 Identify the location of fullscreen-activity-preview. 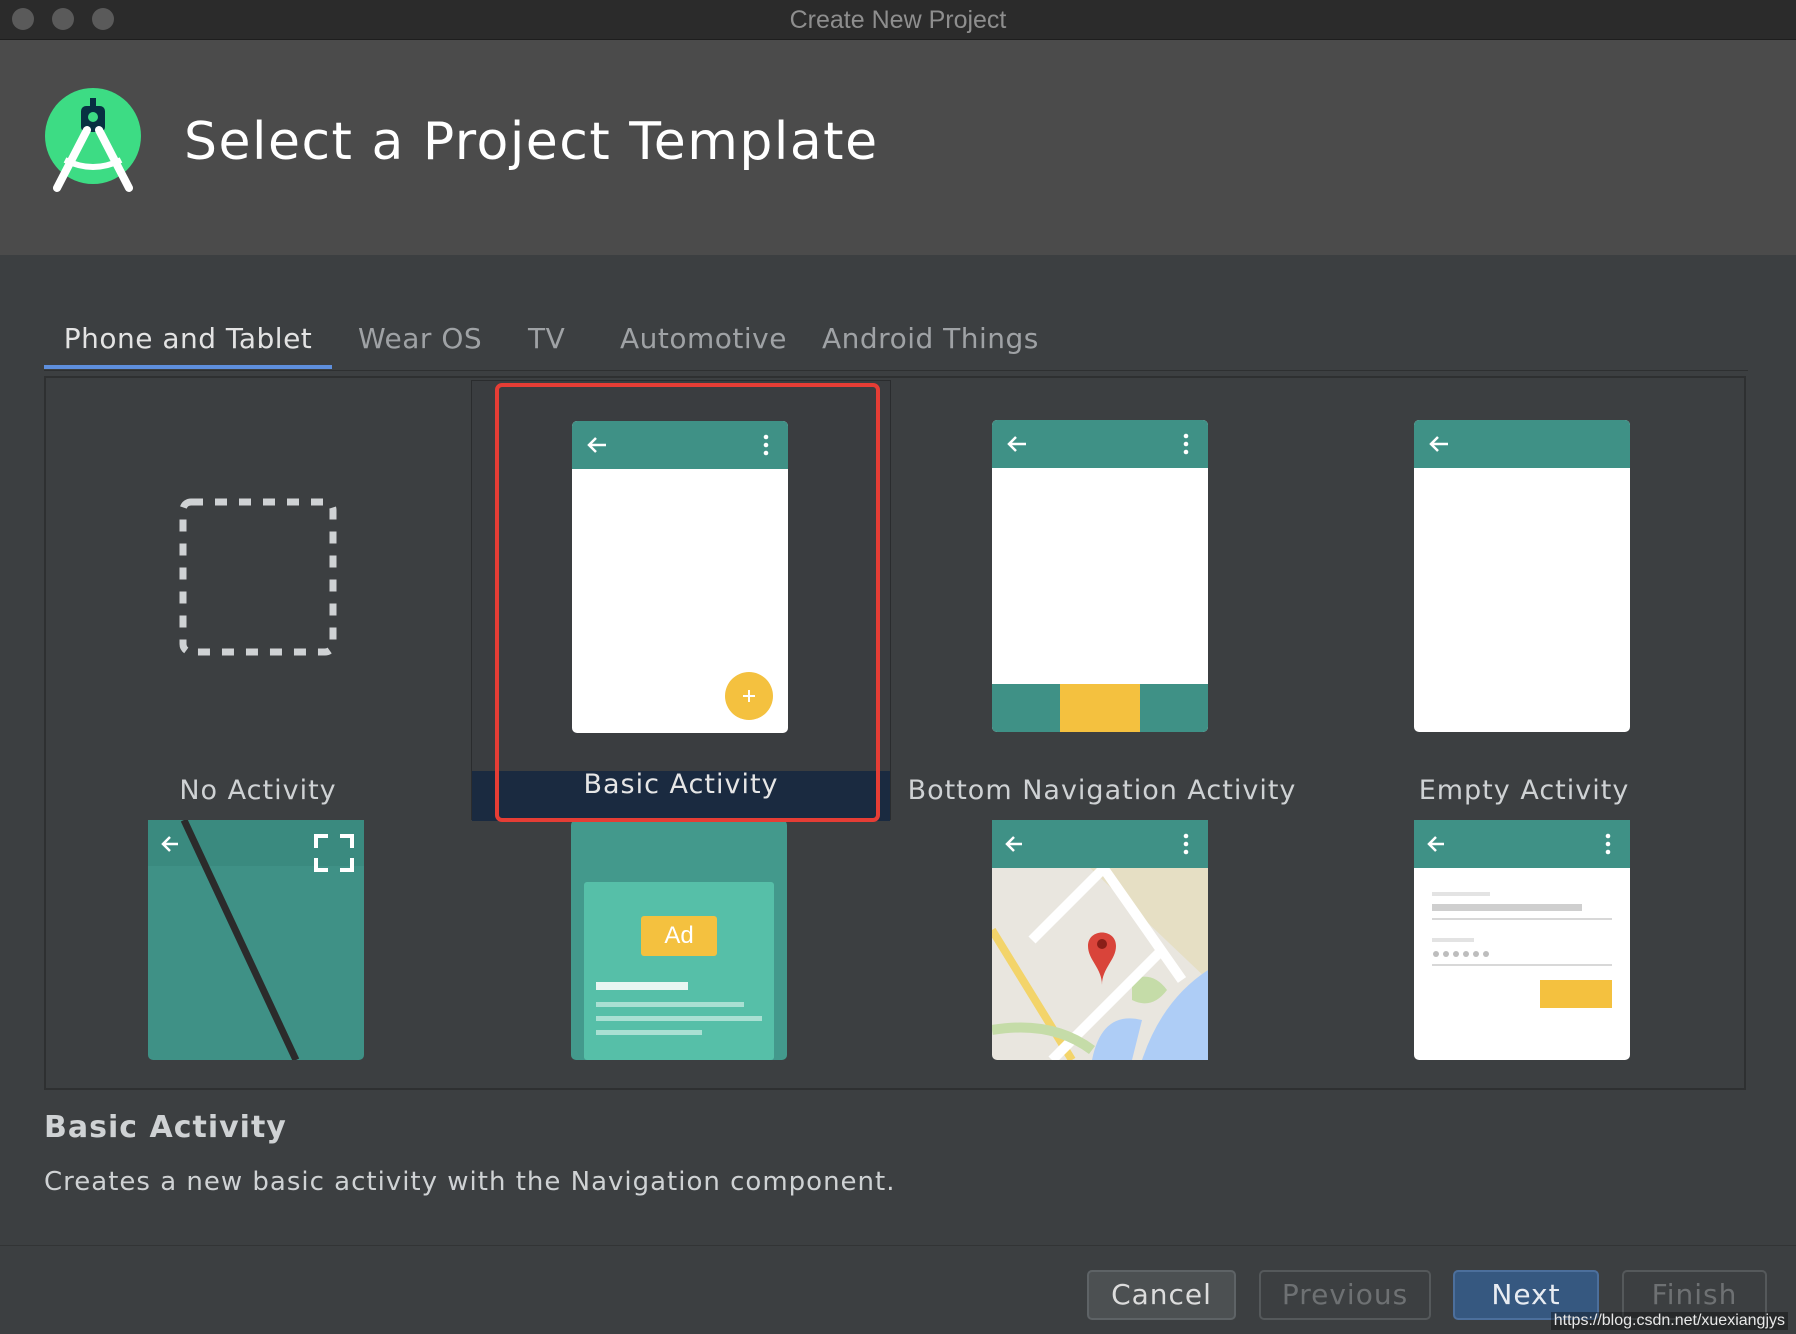
(256, 940).